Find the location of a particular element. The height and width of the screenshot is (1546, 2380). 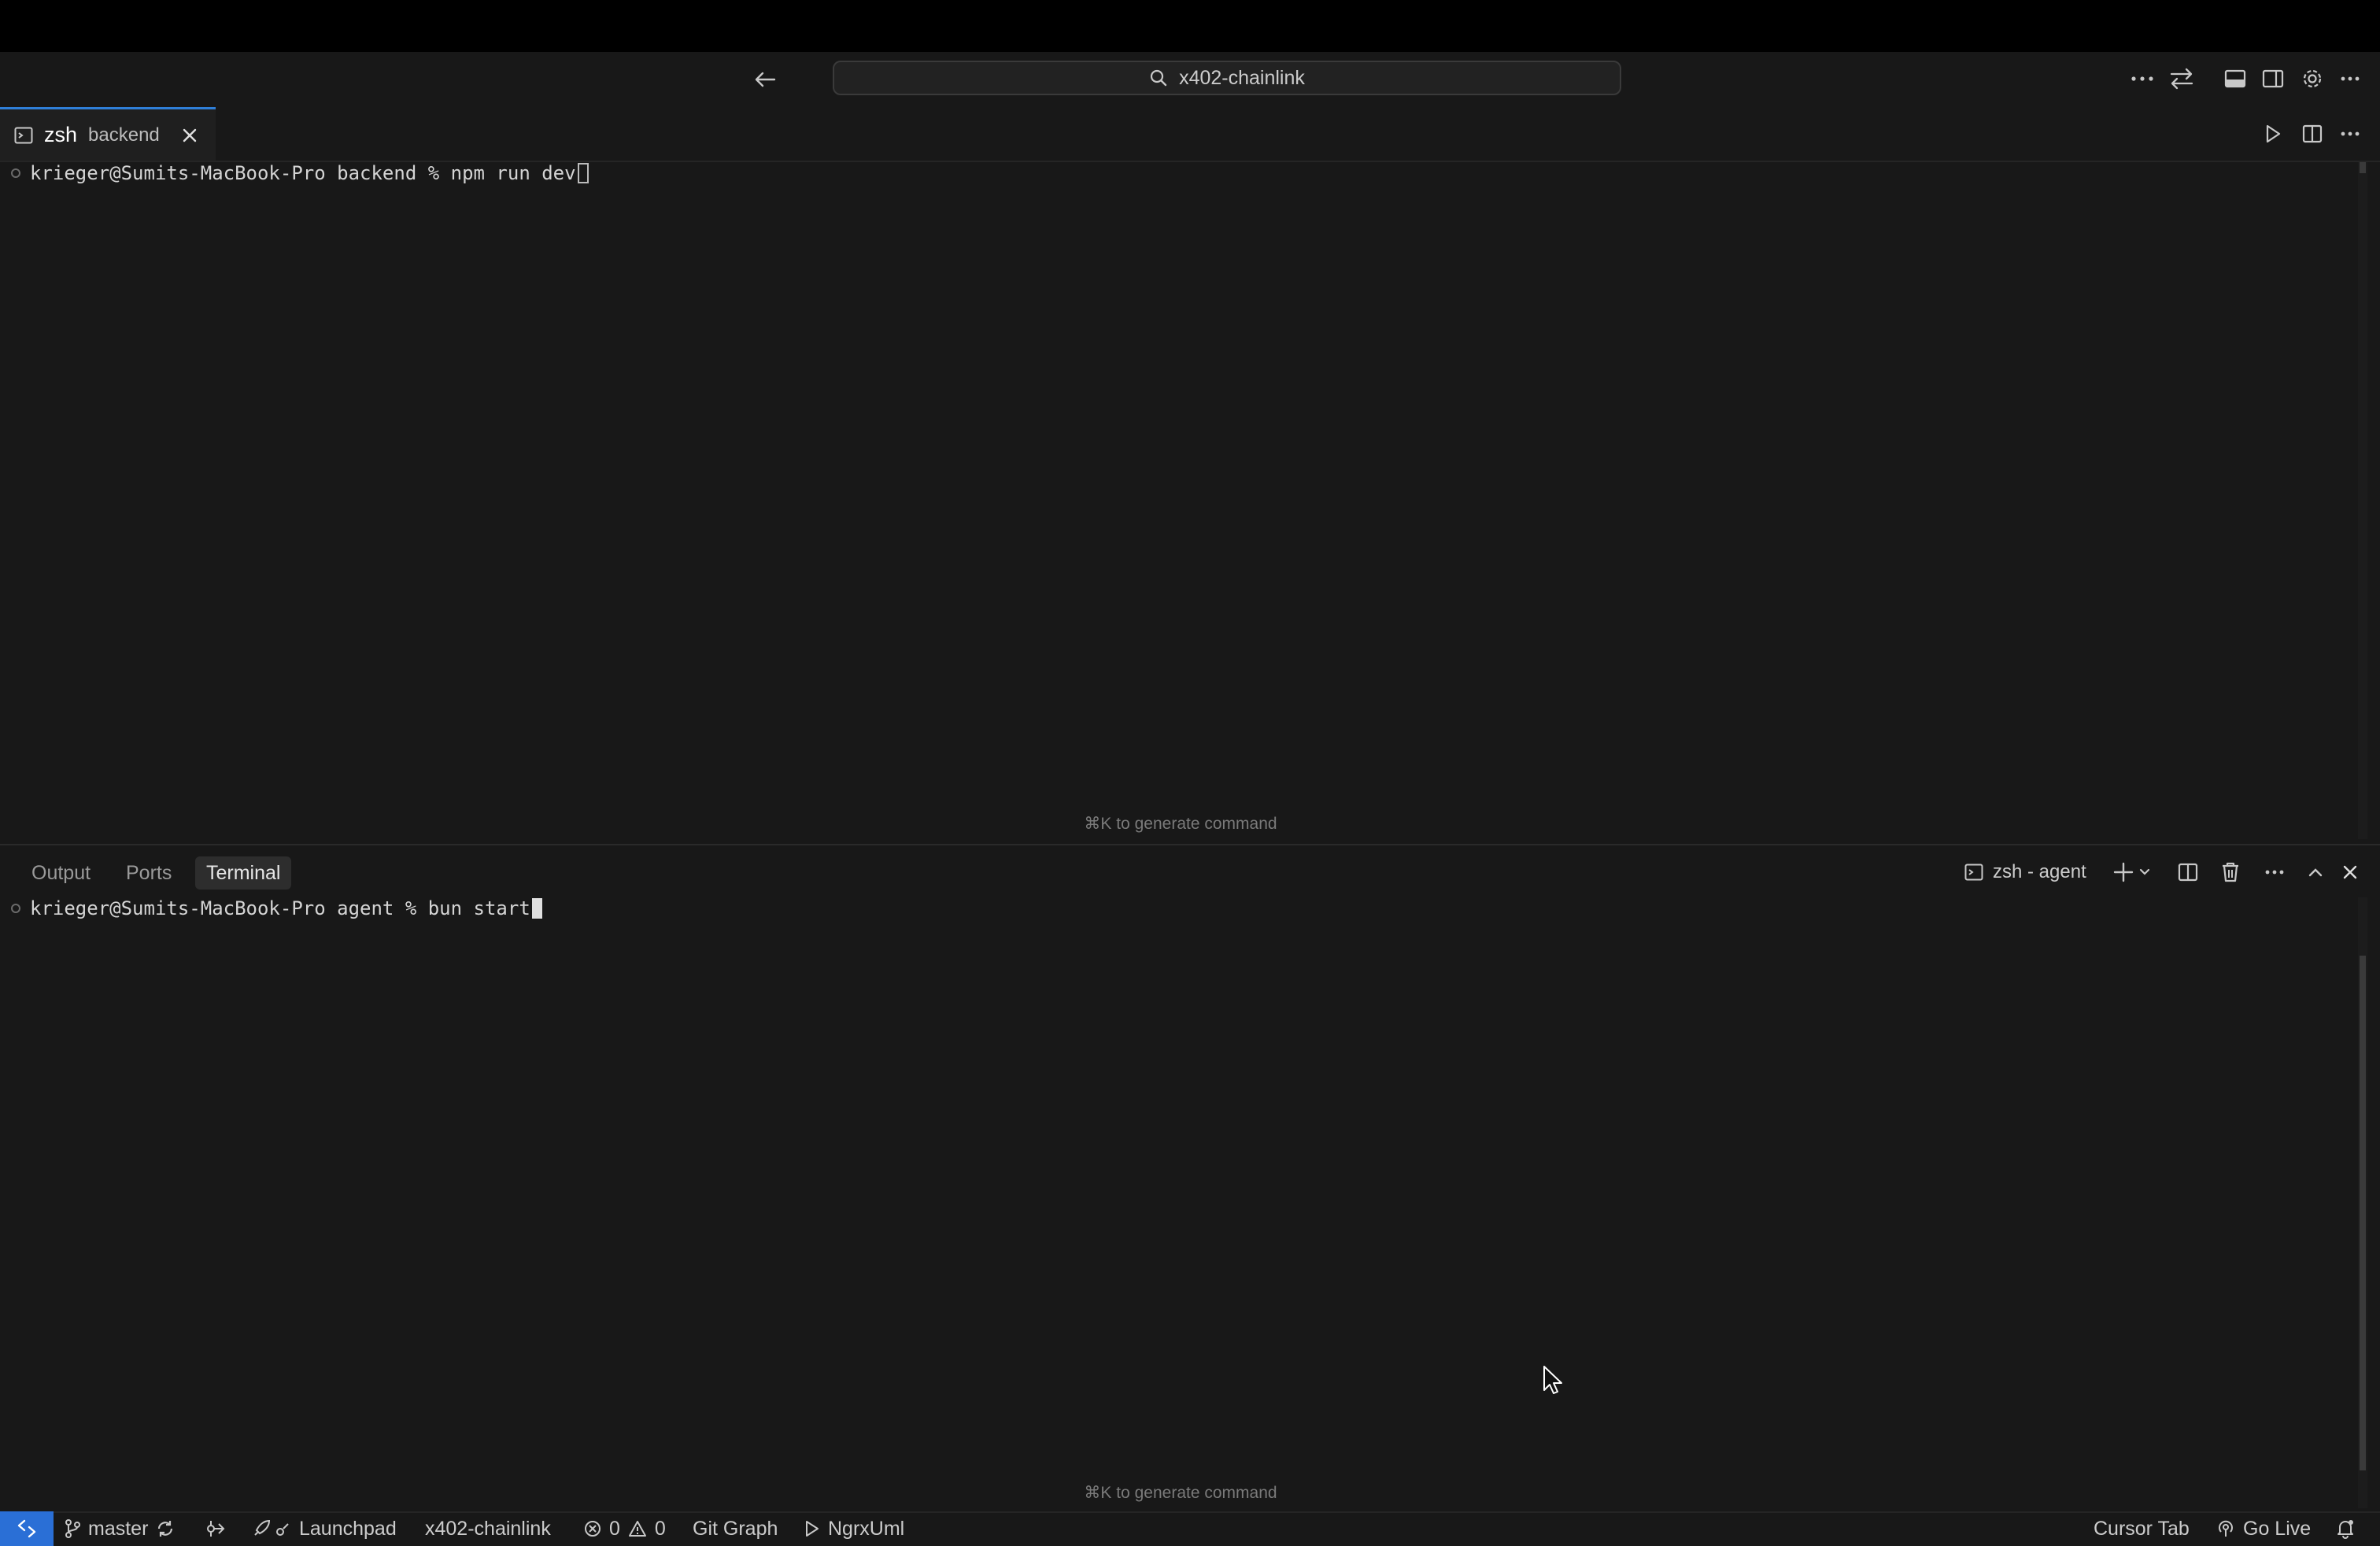

tab-ports: Ports is located at coordinates (149, 873).